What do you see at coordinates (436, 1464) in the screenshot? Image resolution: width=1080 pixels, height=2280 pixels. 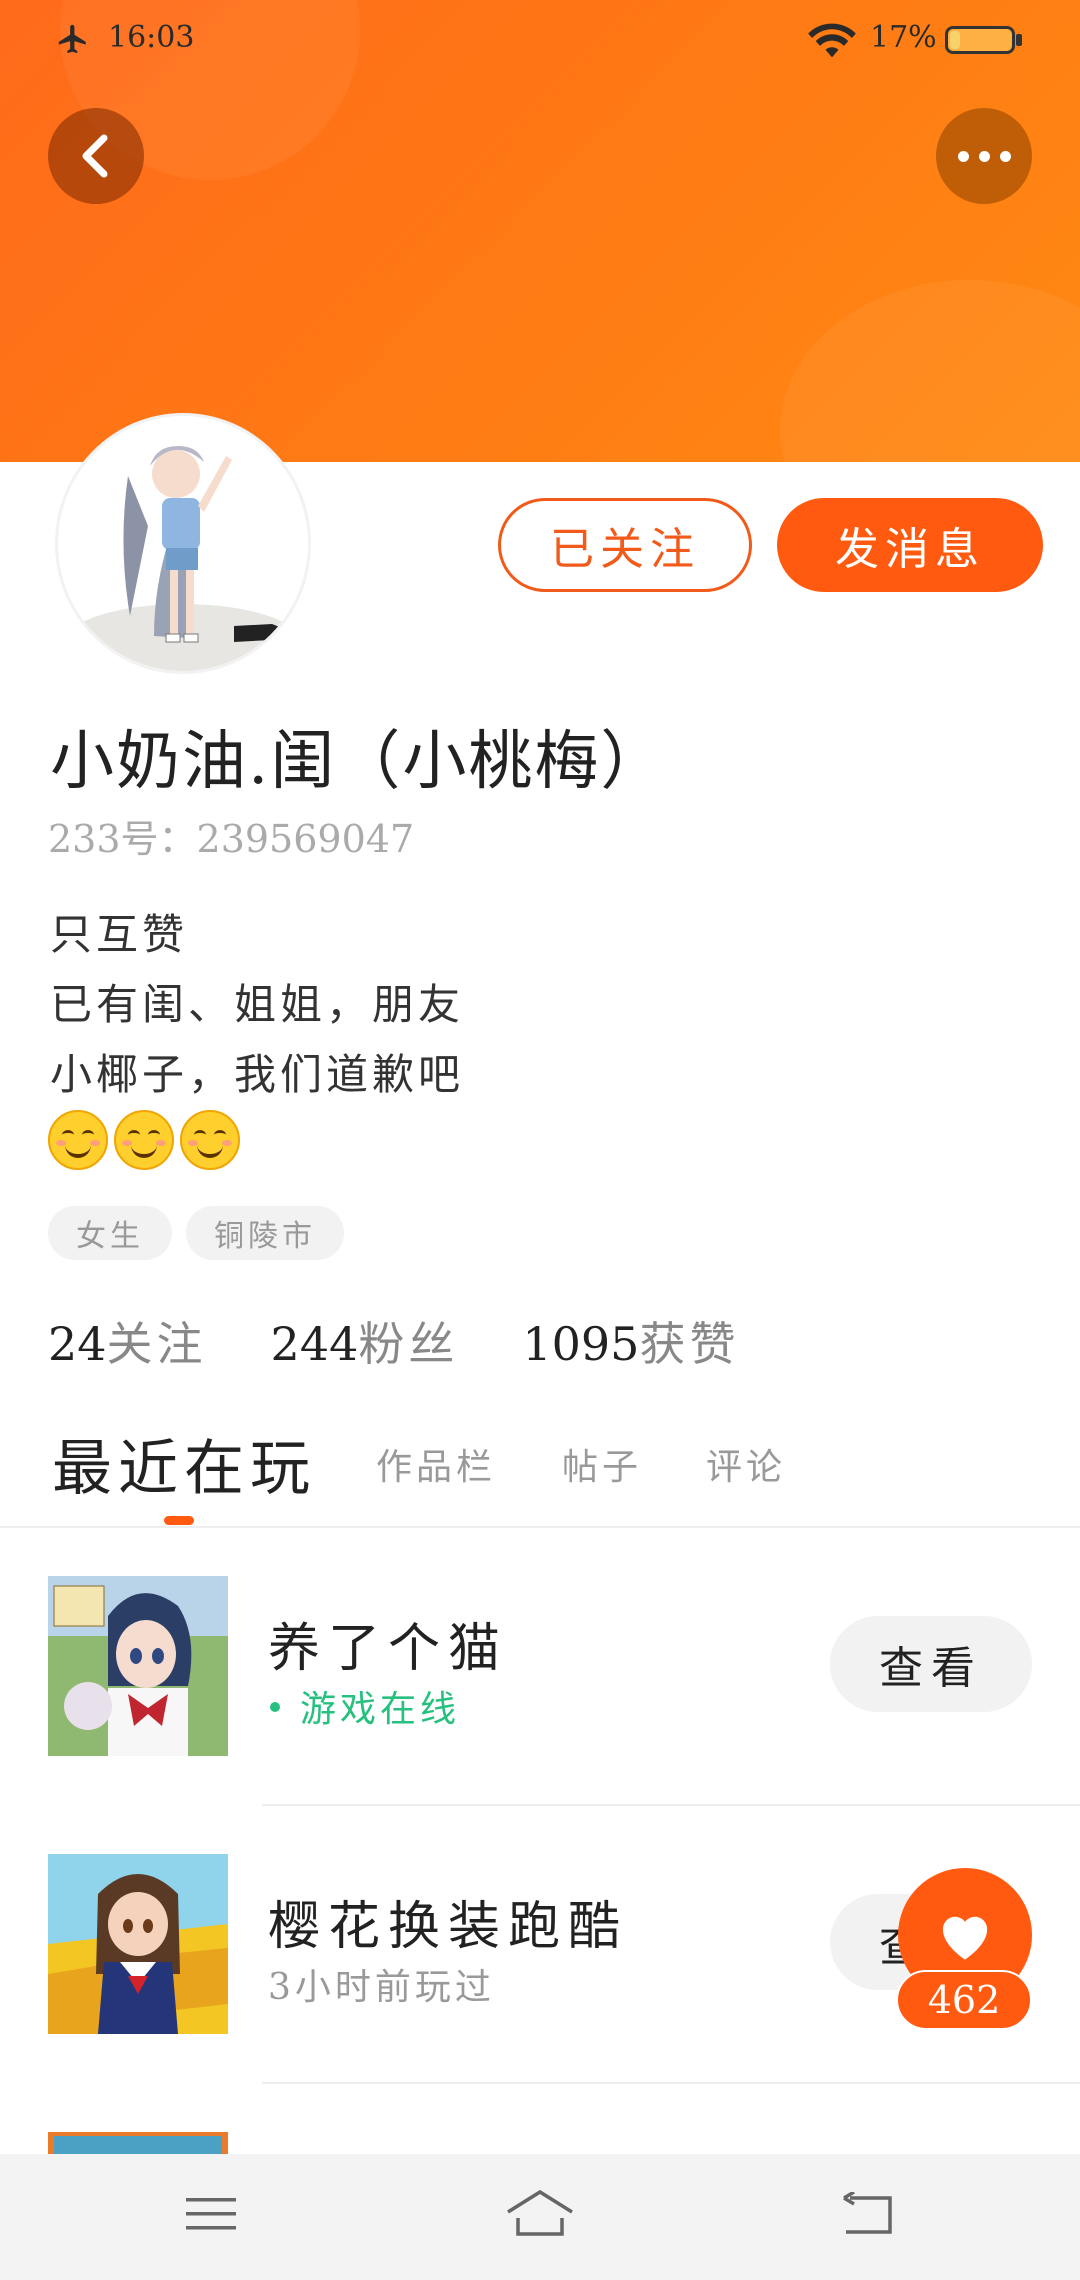 I see `tab-works: 作品栏` at bounding box center [436, 1464].